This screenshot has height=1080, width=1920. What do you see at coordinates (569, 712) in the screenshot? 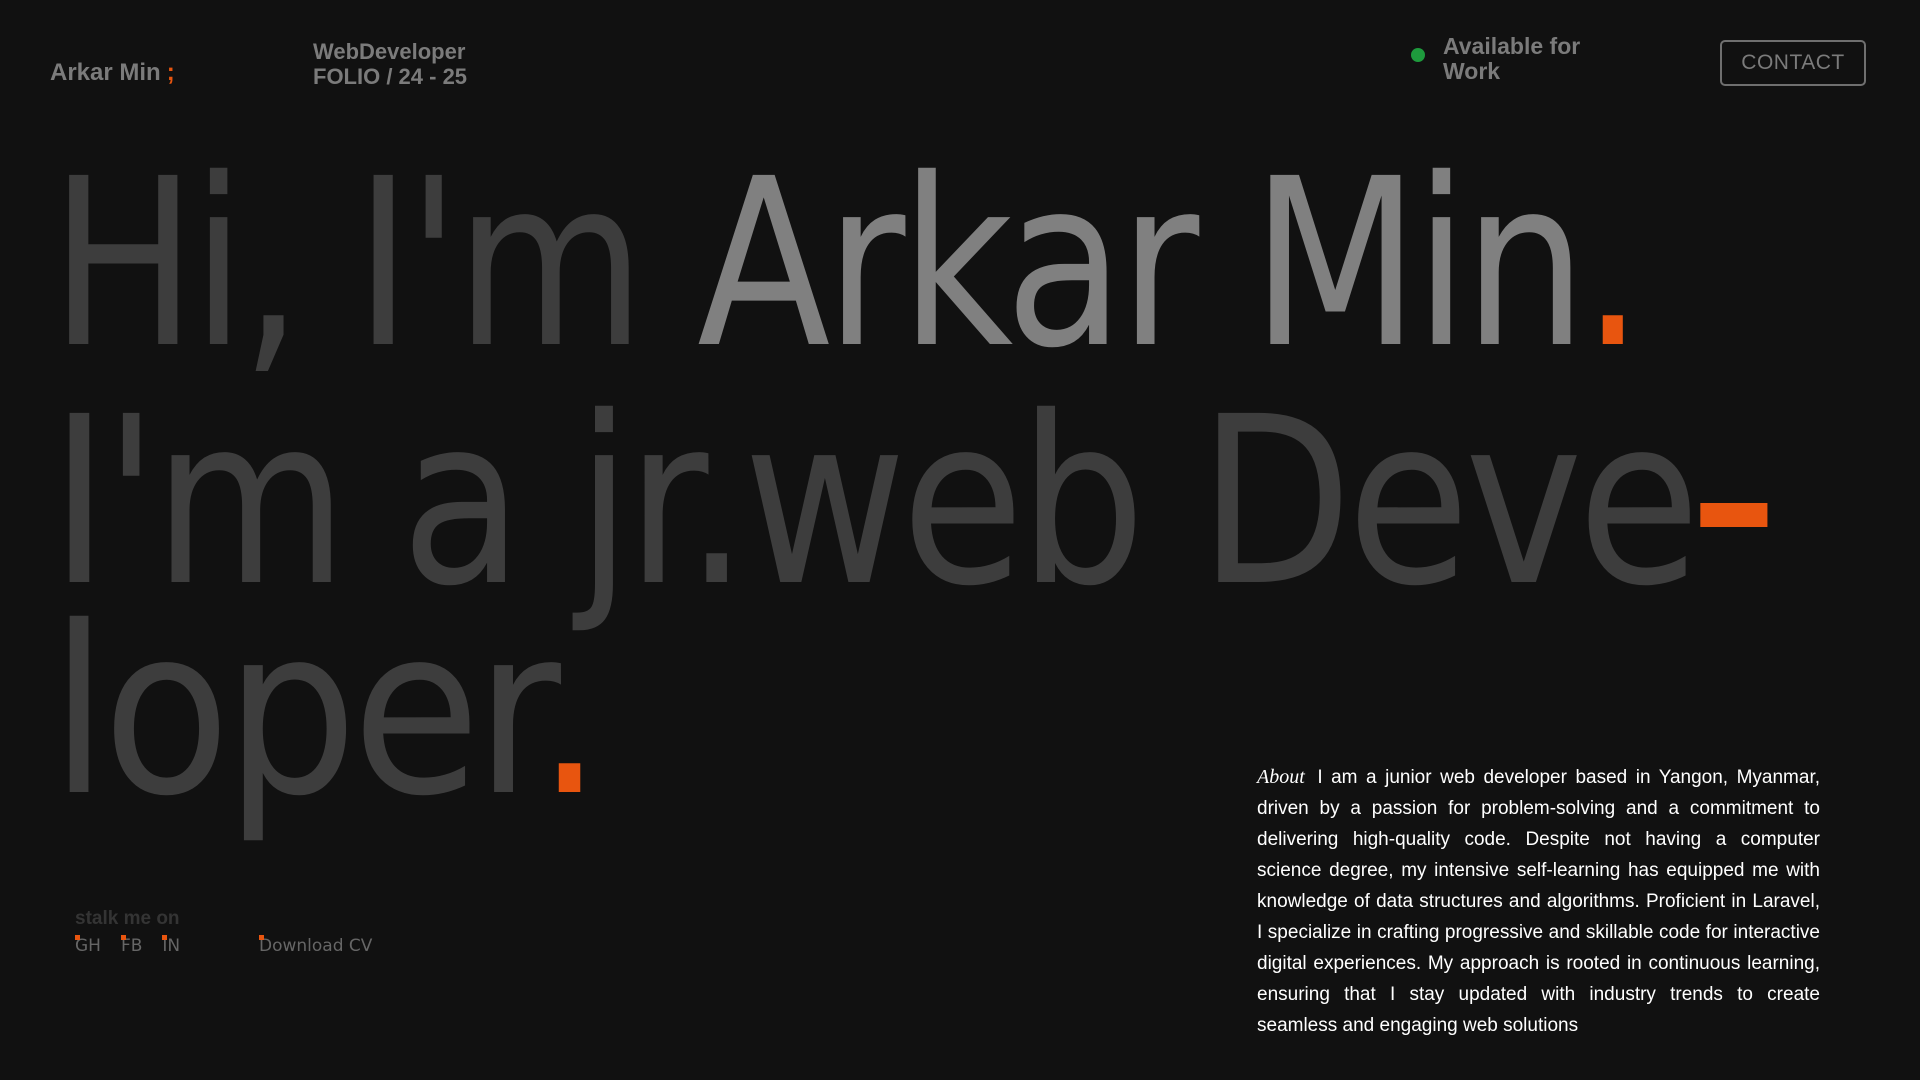
I see `hero-role-period: .` at bounding box center [569, 712].